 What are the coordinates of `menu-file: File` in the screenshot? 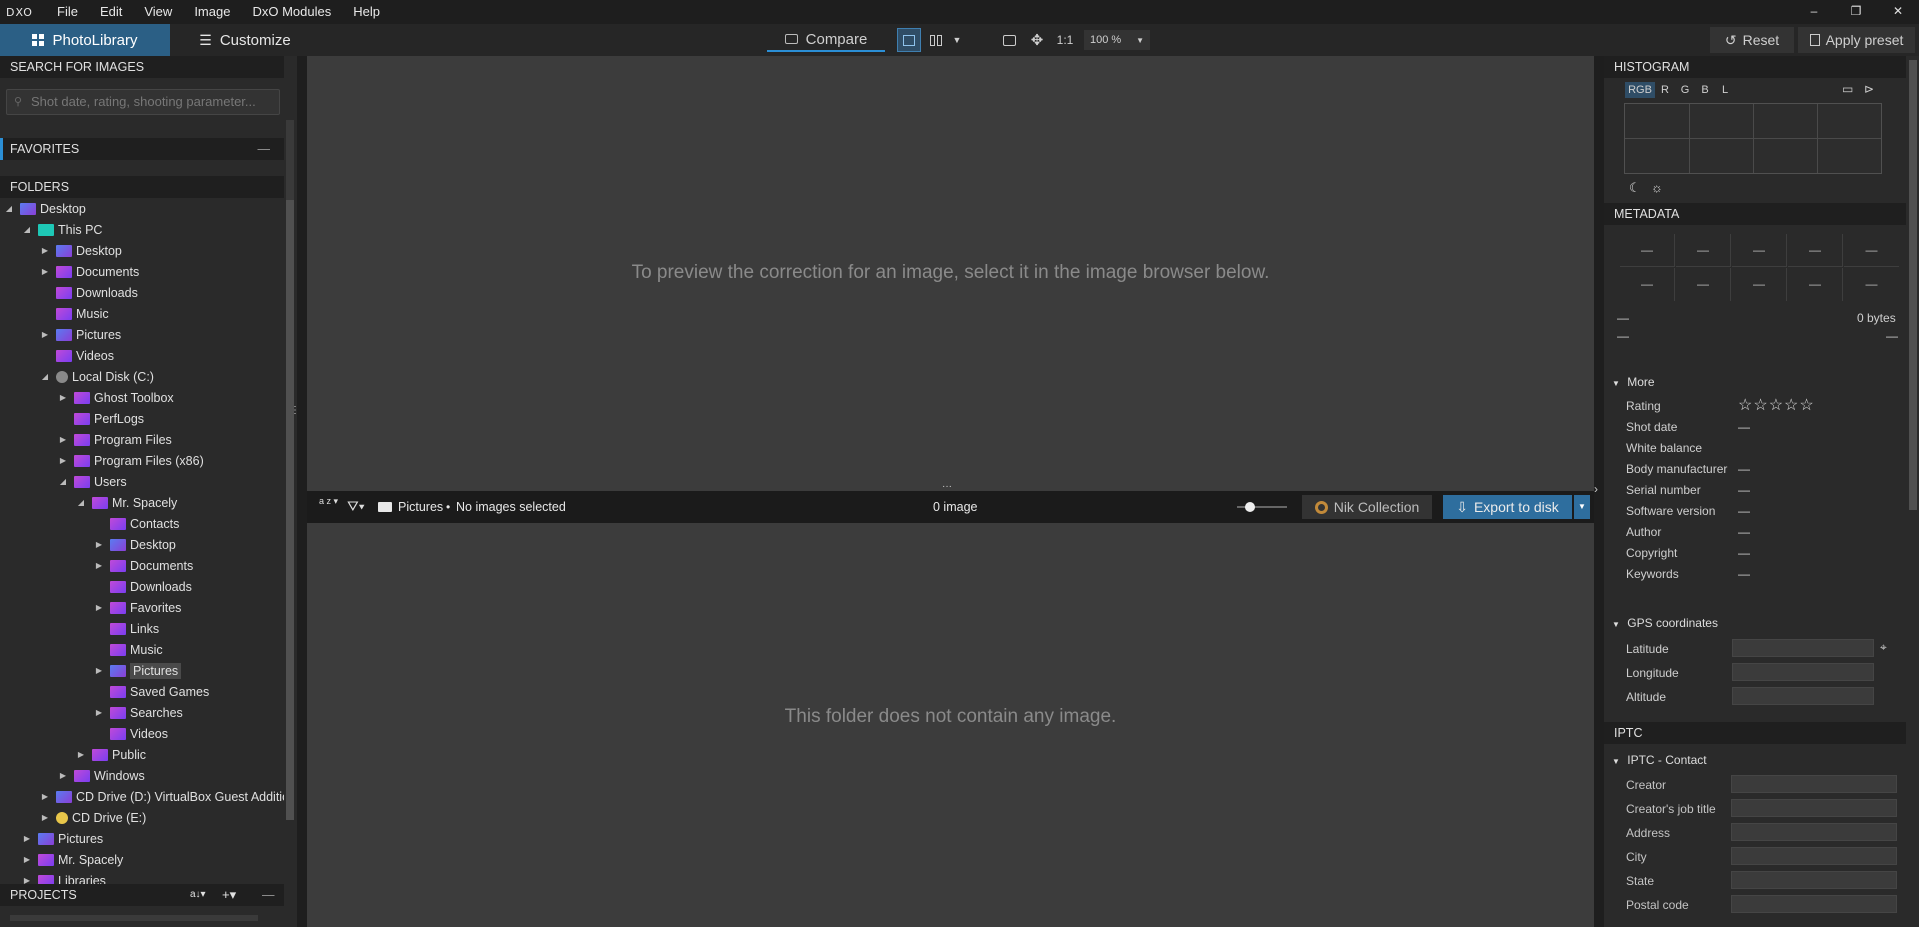 It's located at (67, 12).